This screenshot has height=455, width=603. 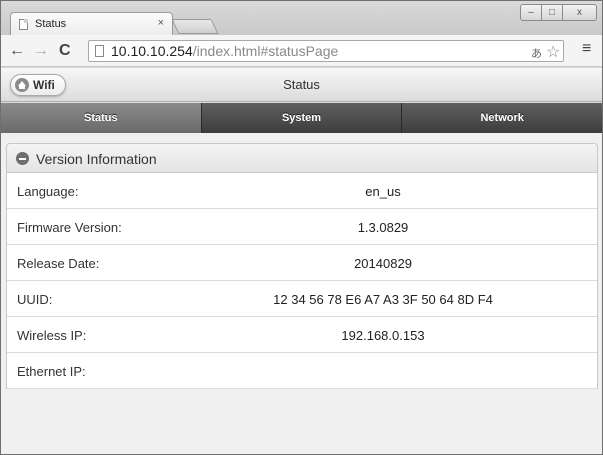 I want to click on maximize-button: □, so click(x=552, y=12).